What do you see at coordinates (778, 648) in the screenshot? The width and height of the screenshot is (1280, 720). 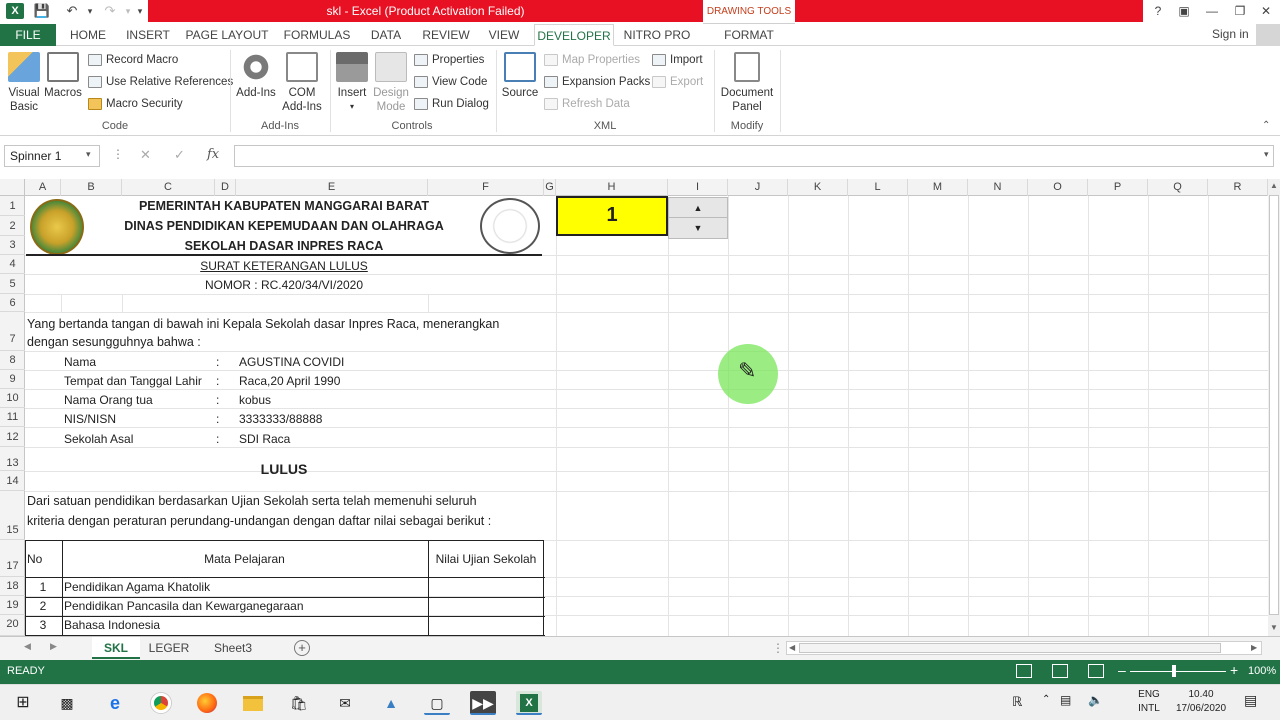 I see `tab-split-handle: ⋮` at bounding box center [778, 648].